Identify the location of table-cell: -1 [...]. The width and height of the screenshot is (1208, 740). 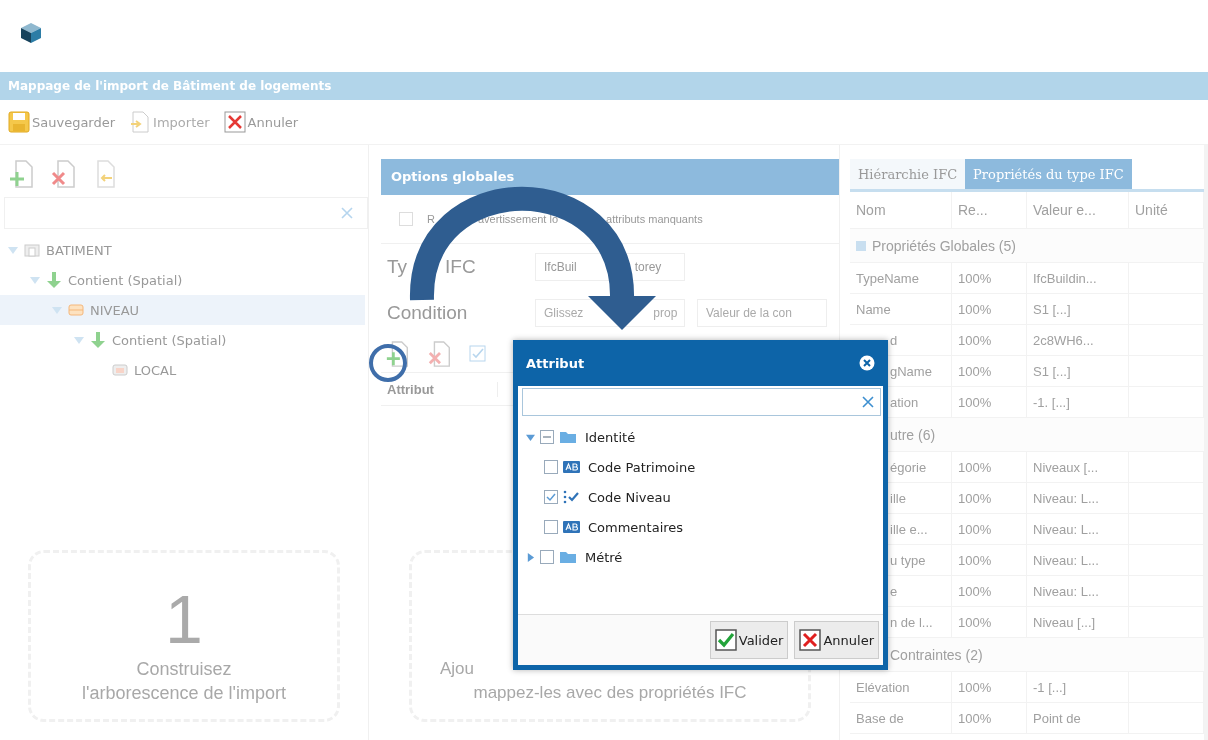
(1078, 687).